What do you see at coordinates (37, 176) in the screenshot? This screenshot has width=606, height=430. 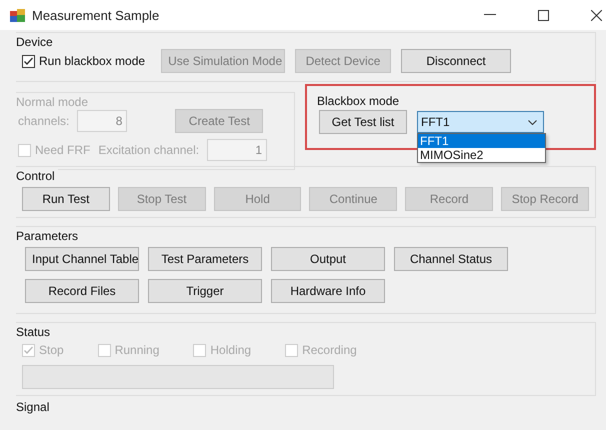 I see `group-label: Control` at bounding box center [37, 176].